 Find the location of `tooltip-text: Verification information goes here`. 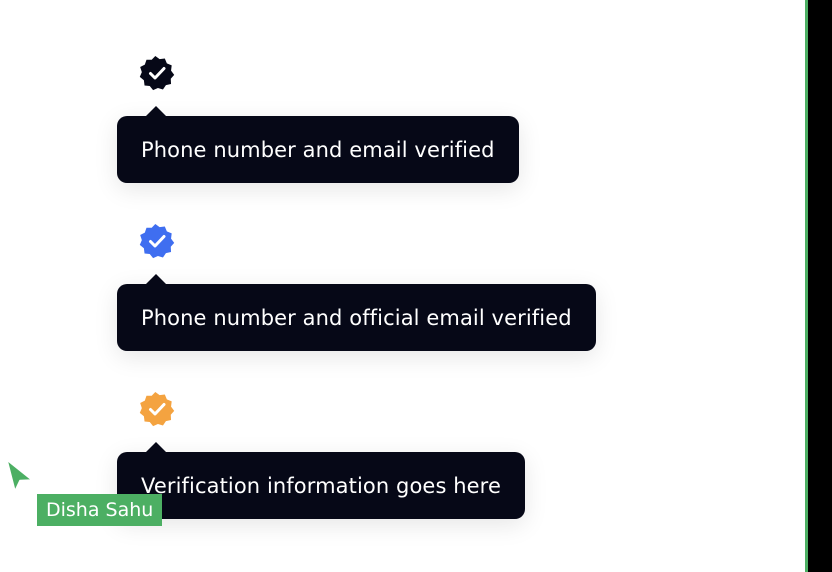

tooltip-text: Verification information goes here is located at coordinates (321, 485).